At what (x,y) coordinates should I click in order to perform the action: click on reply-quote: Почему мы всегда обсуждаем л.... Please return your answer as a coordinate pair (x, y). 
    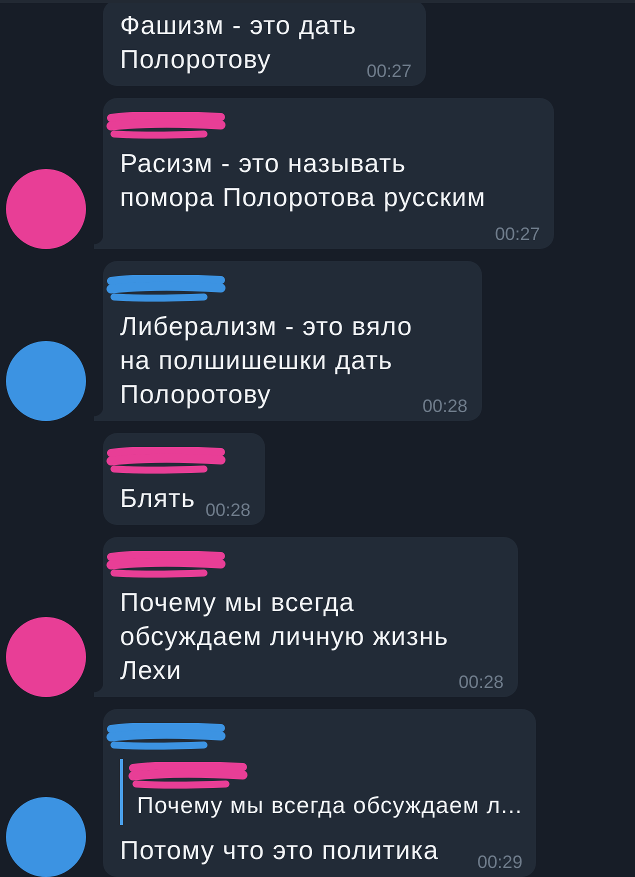
    Looking at the image, I should click on (321, 792).